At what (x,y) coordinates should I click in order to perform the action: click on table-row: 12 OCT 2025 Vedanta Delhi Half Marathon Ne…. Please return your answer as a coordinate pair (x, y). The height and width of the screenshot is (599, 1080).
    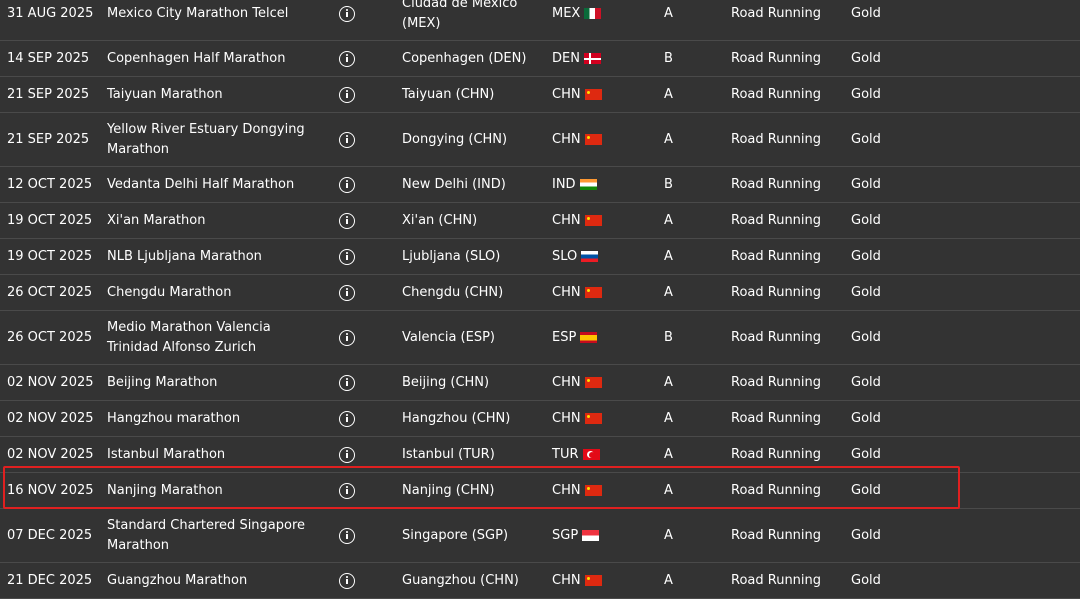
    Looking at the image, I should click on (540, 185).